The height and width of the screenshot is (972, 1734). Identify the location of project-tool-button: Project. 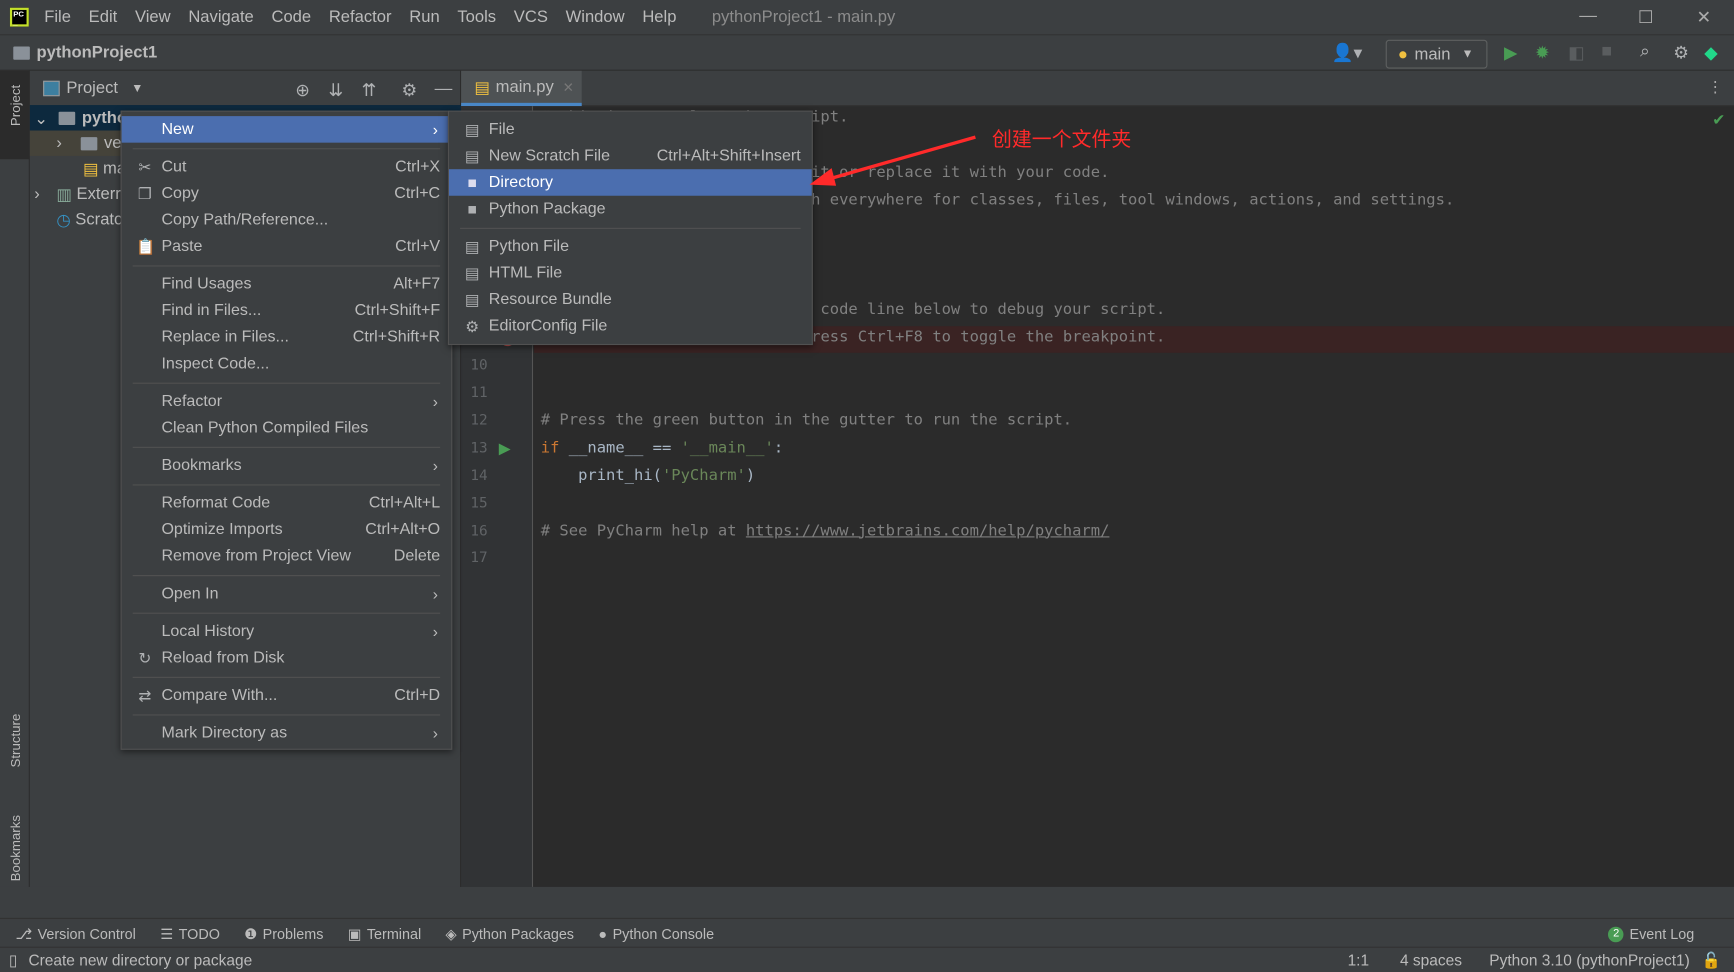
(15, 105).